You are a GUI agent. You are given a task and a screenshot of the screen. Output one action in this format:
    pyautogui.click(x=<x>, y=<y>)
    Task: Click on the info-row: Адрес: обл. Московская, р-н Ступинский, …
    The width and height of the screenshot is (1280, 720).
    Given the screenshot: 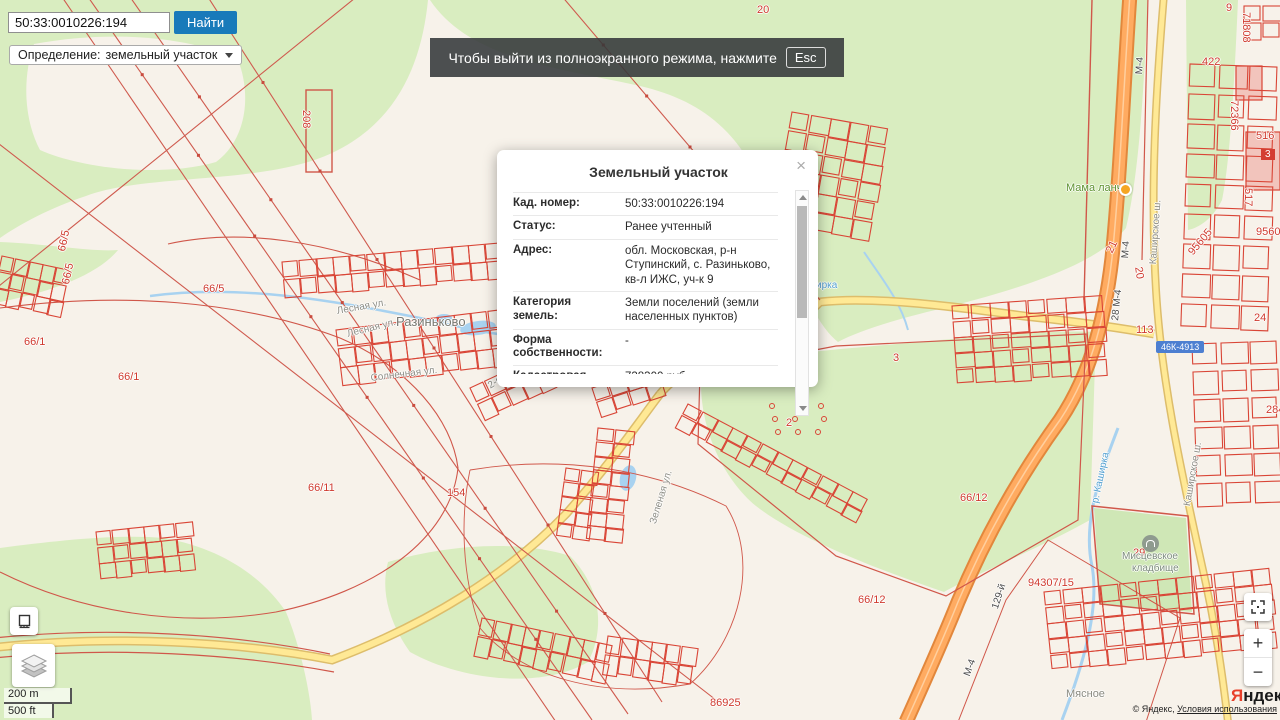 What is the action you would take?
    pyautogui.click(x=645, y=264)
    